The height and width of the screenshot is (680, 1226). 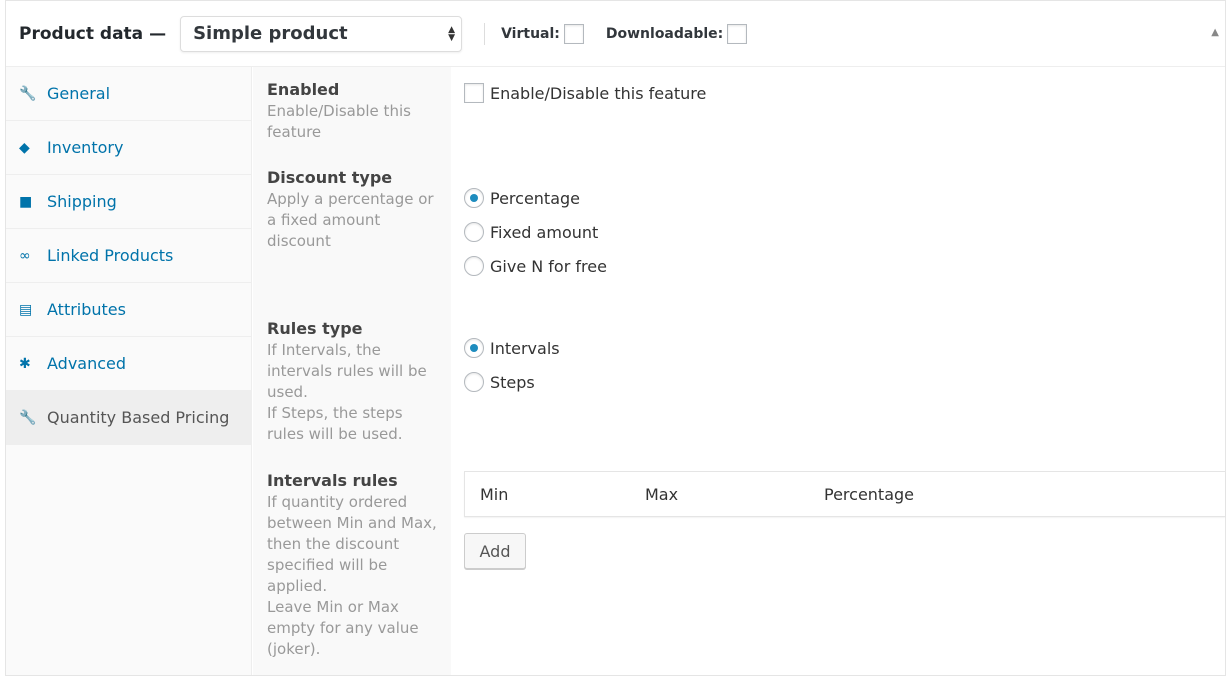 What do you see at coordinates (86, 309) in the screenshot?
I see `tab-label: Attributes` at bounding box center [86, 309].